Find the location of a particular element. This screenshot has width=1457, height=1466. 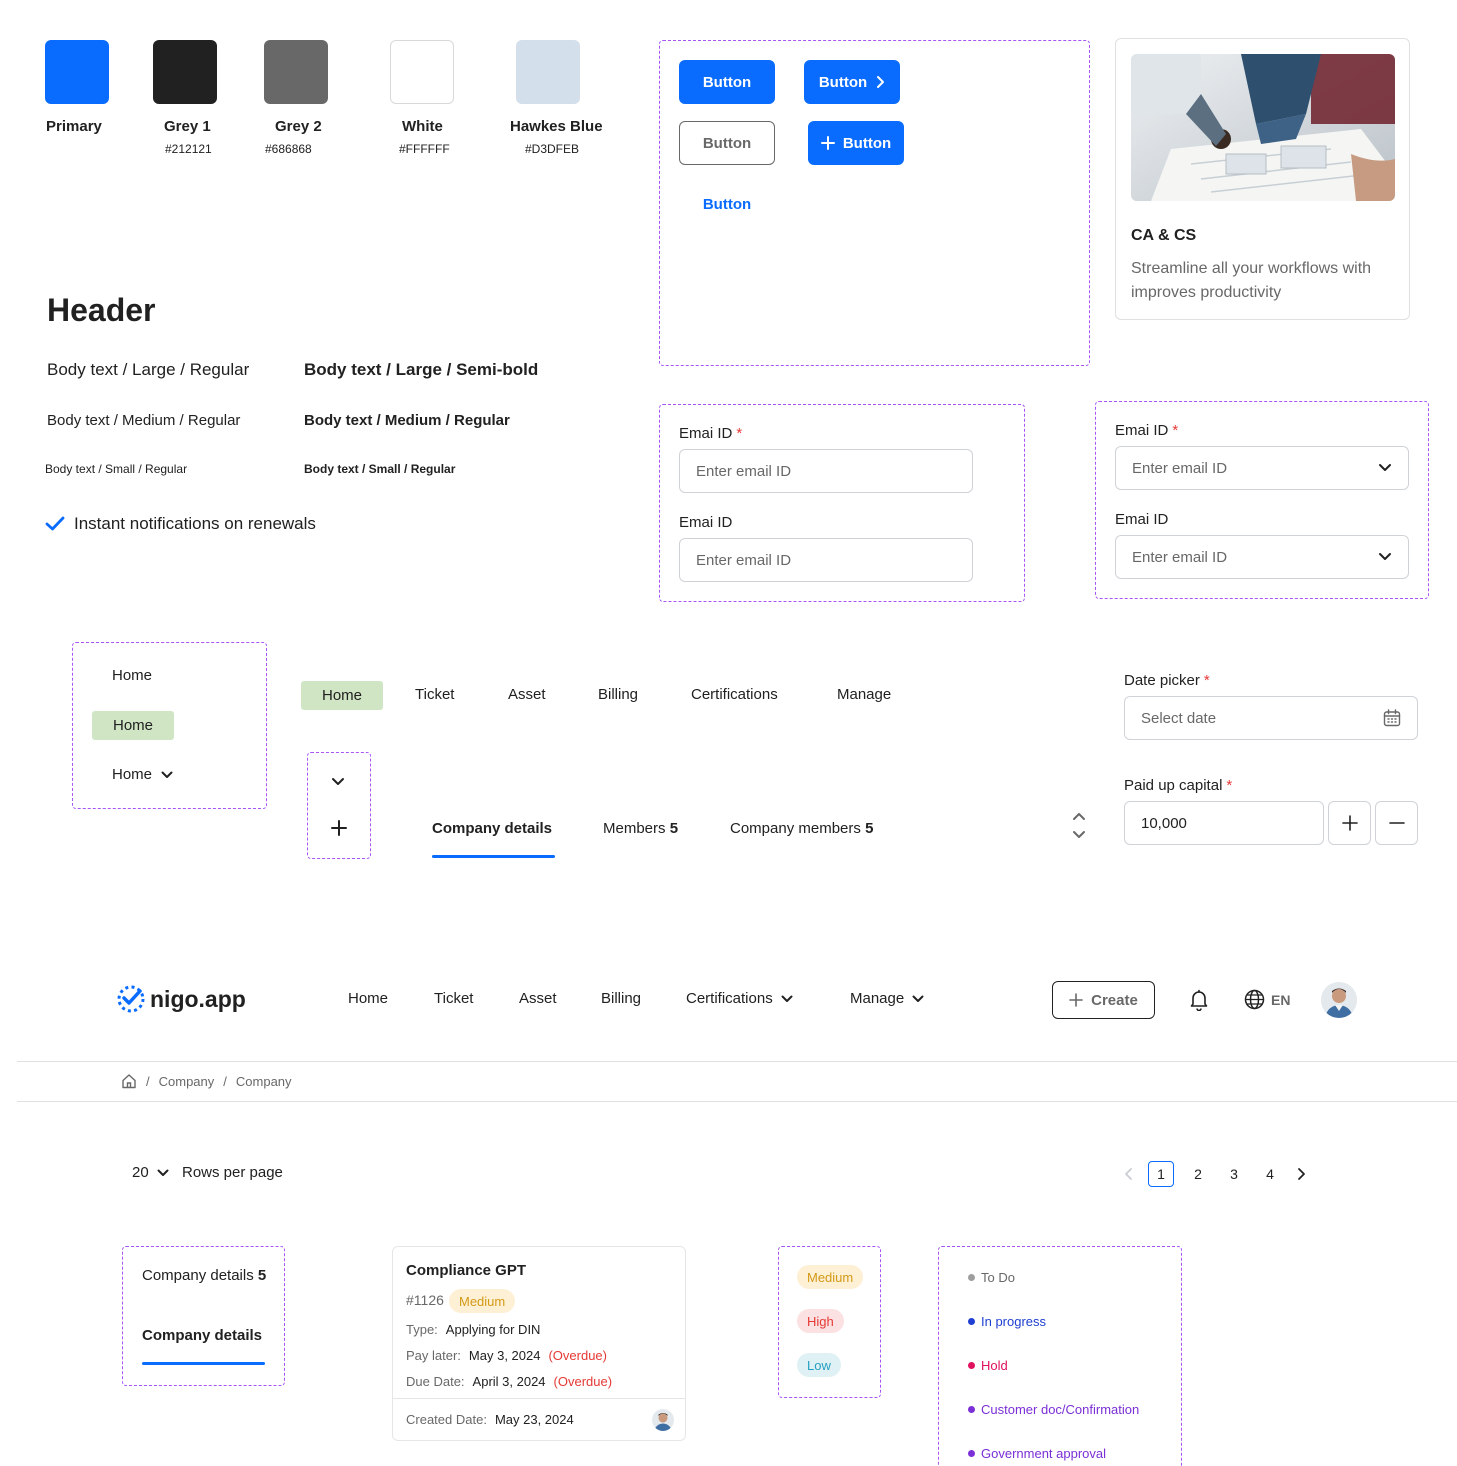

ticket-type: Type: Applying for DIN is located at coordinates (473, 1329).